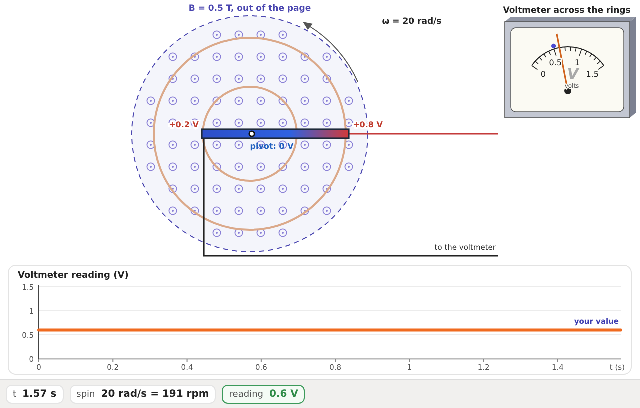 The width and height of the screenshot is (640, 408). I want to click on field-label: B = 0.5 T, out of the page, so click(250, 9).